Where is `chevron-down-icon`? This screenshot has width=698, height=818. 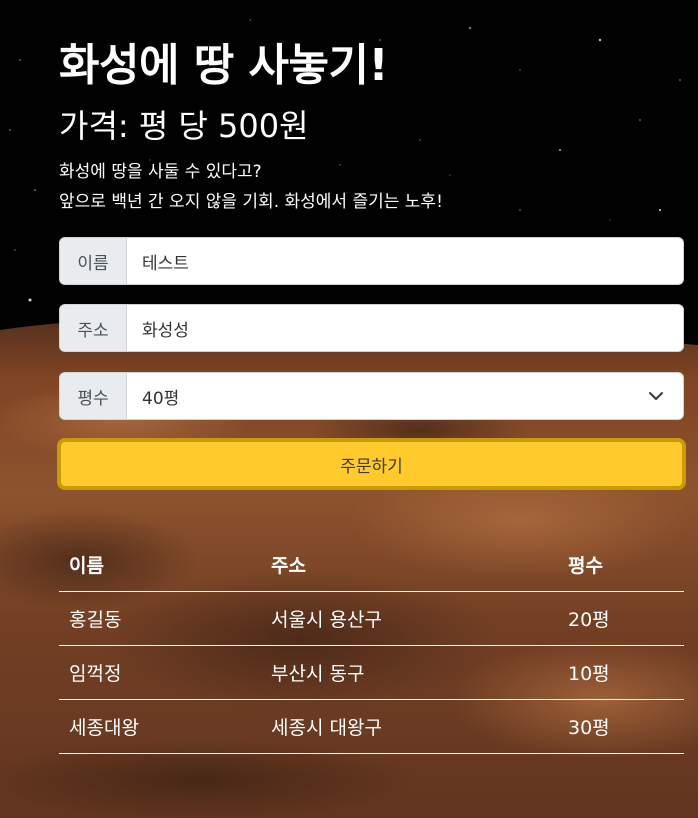
chevron-down-icon is located at coordinates (656, 396).